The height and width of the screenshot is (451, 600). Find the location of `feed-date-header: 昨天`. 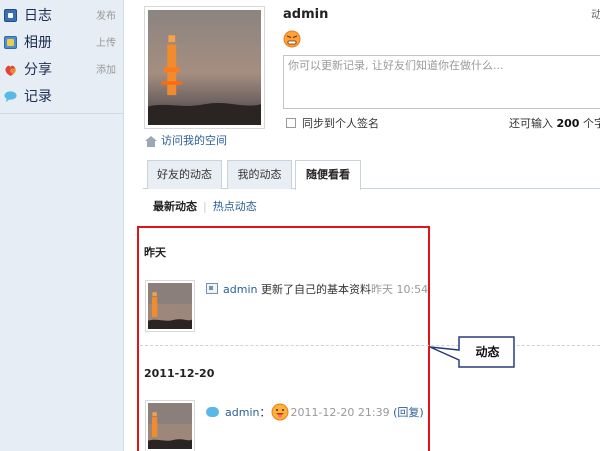

feed-date-header: 昨天 is located at coordinates (155, 252).